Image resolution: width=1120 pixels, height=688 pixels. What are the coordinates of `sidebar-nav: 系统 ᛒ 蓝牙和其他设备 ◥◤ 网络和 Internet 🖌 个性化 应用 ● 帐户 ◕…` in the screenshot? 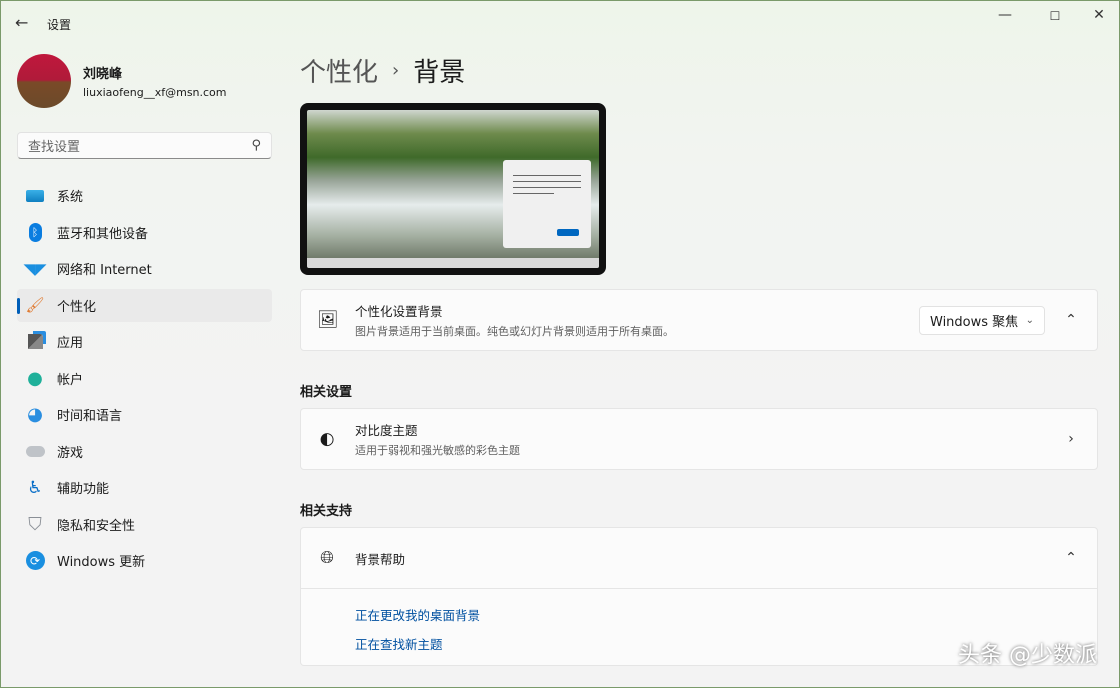 It's located at (144, 380).